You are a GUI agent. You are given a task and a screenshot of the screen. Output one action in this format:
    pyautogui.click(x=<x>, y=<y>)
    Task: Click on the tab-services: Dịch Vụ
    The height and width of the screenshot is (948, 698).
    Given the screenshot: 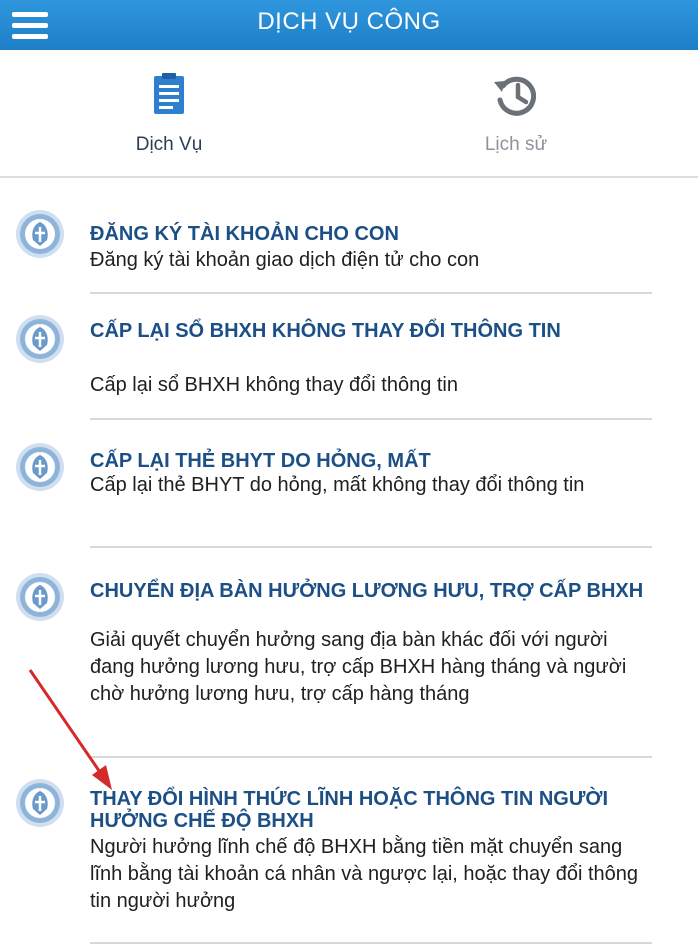 What is the action you would take?
    pyautogui.click(x=169, y=113)
    